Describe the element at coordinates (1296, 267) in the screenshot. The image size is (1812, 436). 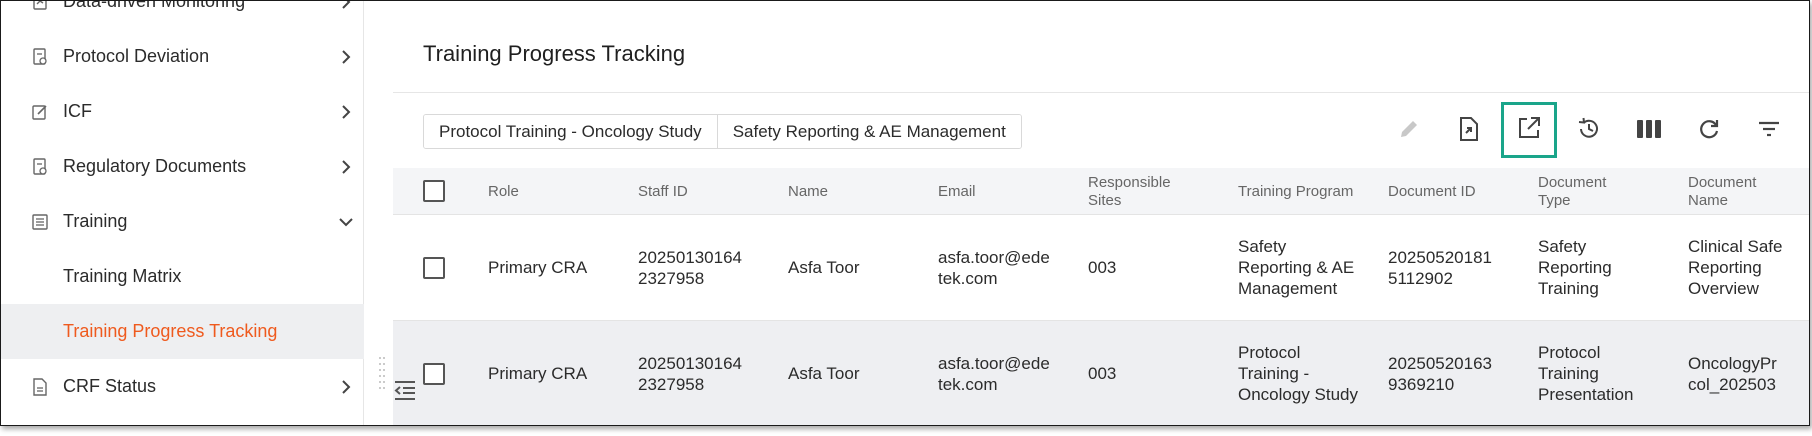
I see `cell-training-program: Safety Reporting & AE Management` at that location.